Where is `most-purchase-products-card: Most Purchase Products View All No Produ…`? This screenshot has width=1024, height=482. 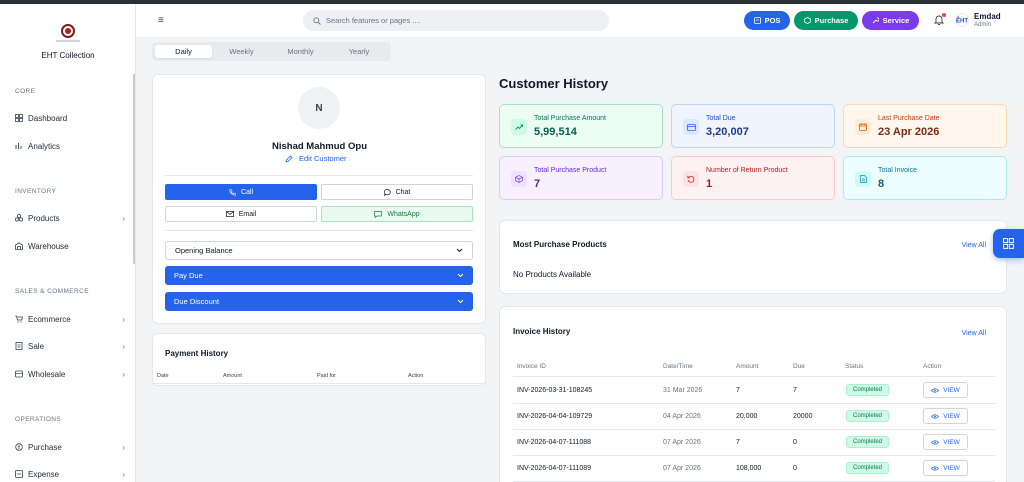
most-purchase-products-card: Most Purchase Products View All No Produ… is located at coordinates (753, 257).